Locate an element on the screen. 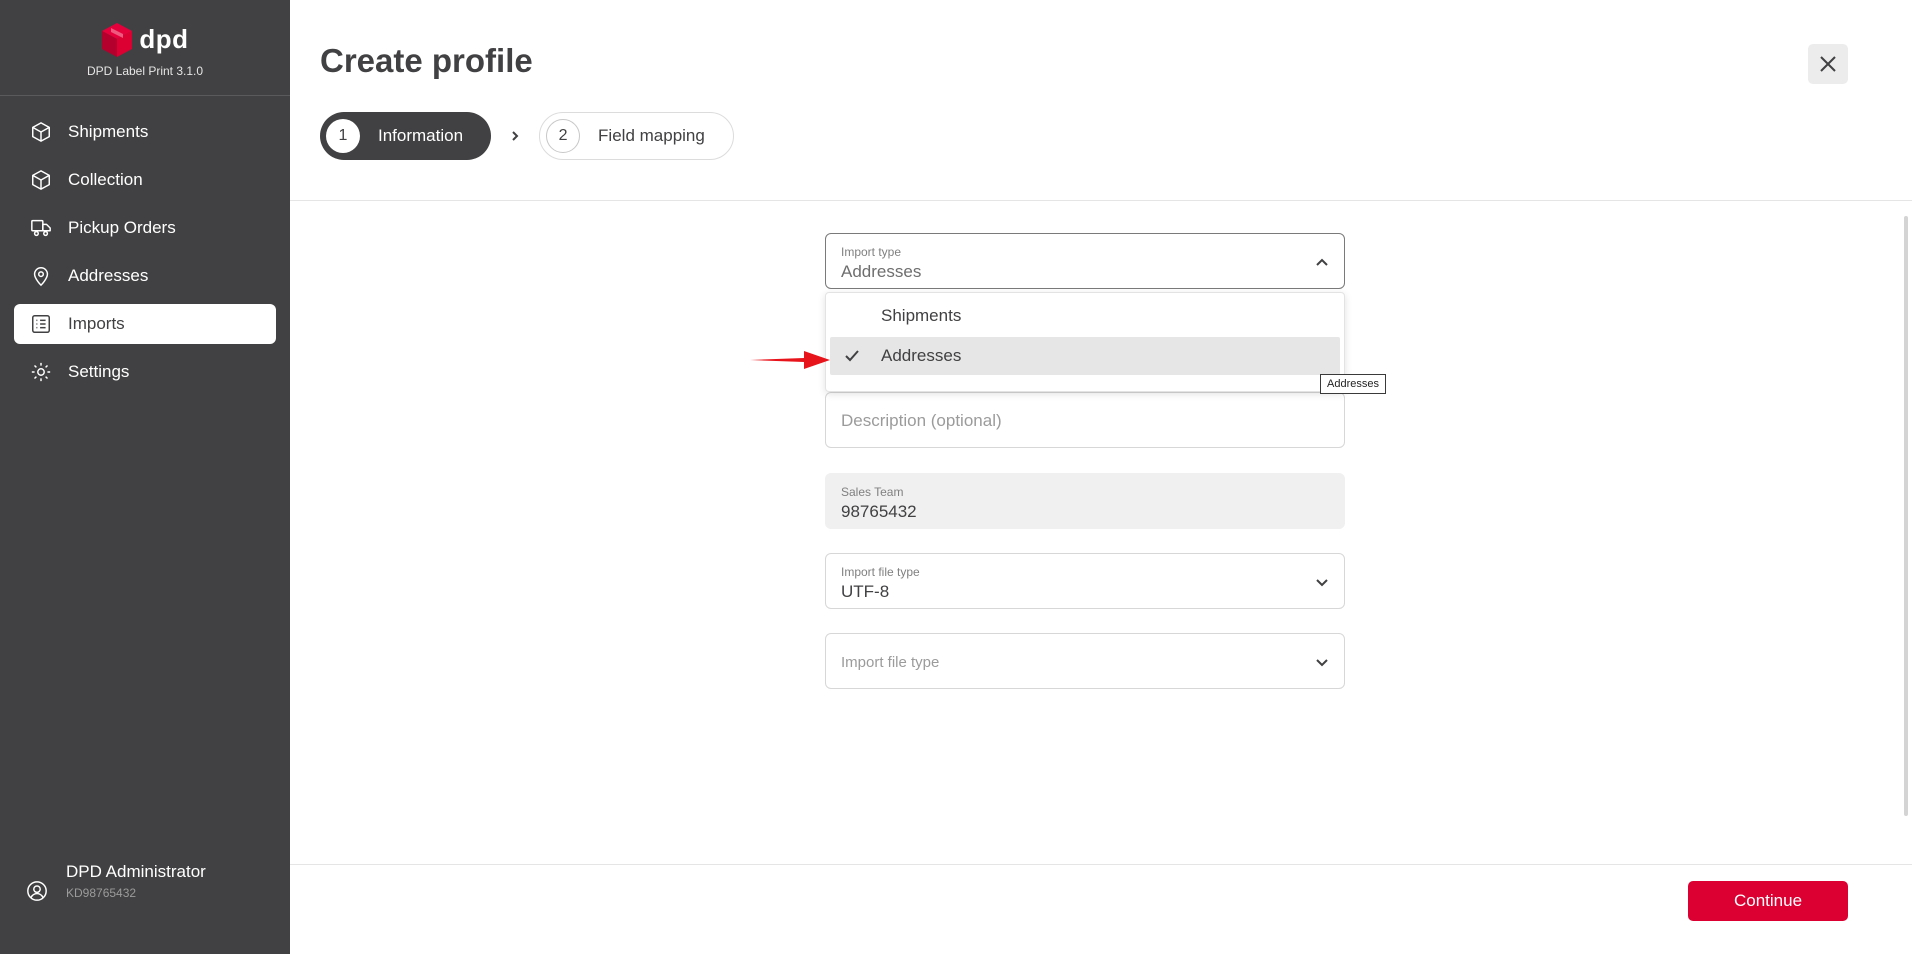 Image resolution: width=1912 pixels, height=954 pixels. sidebar-item-collection: Collection is located at coordinates (145, 180).